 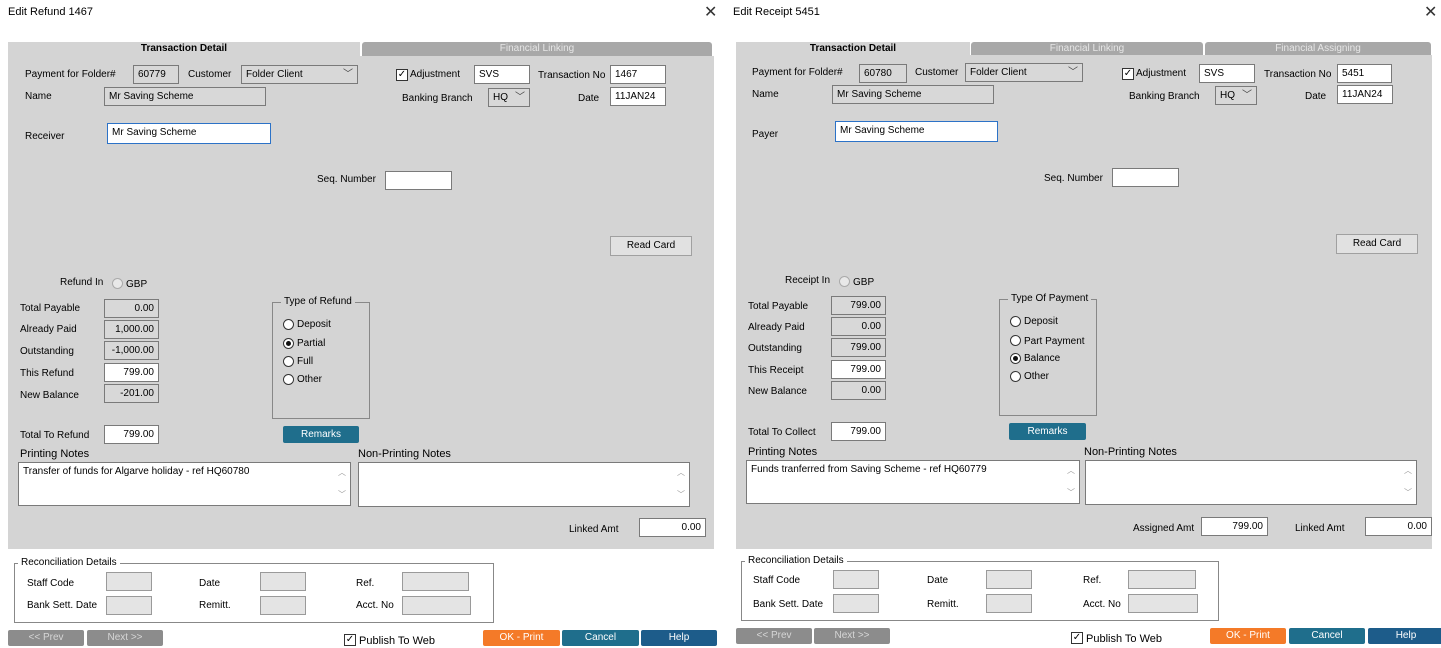 I want to click on payment-for-folder-label: Payment for Folder#, so click(x=70, y=74).